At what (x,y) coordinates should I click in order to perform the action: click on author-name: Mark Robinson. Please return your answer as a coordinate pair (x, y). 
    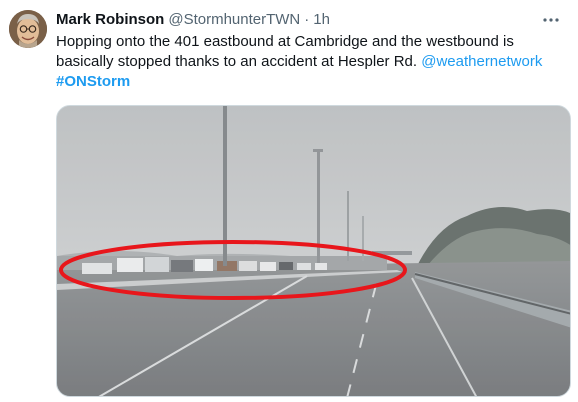
    Looking at the image, I should click on (110, 20).